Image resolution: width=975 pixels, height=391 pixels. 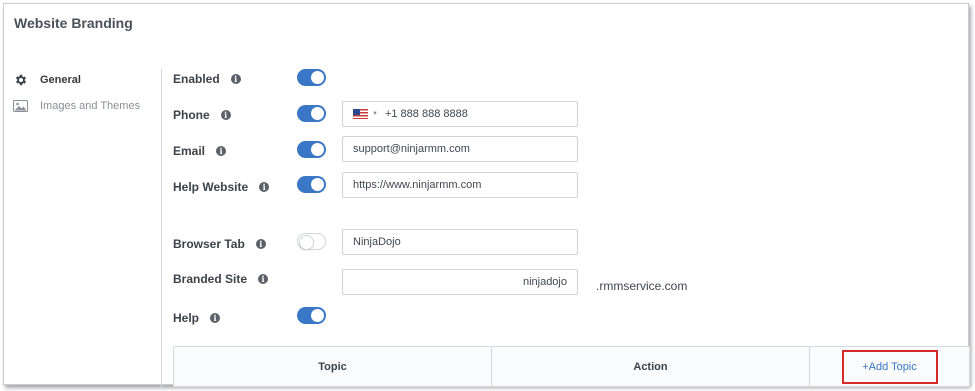 I want to click on help-toggle, so click(x=311, y=315).